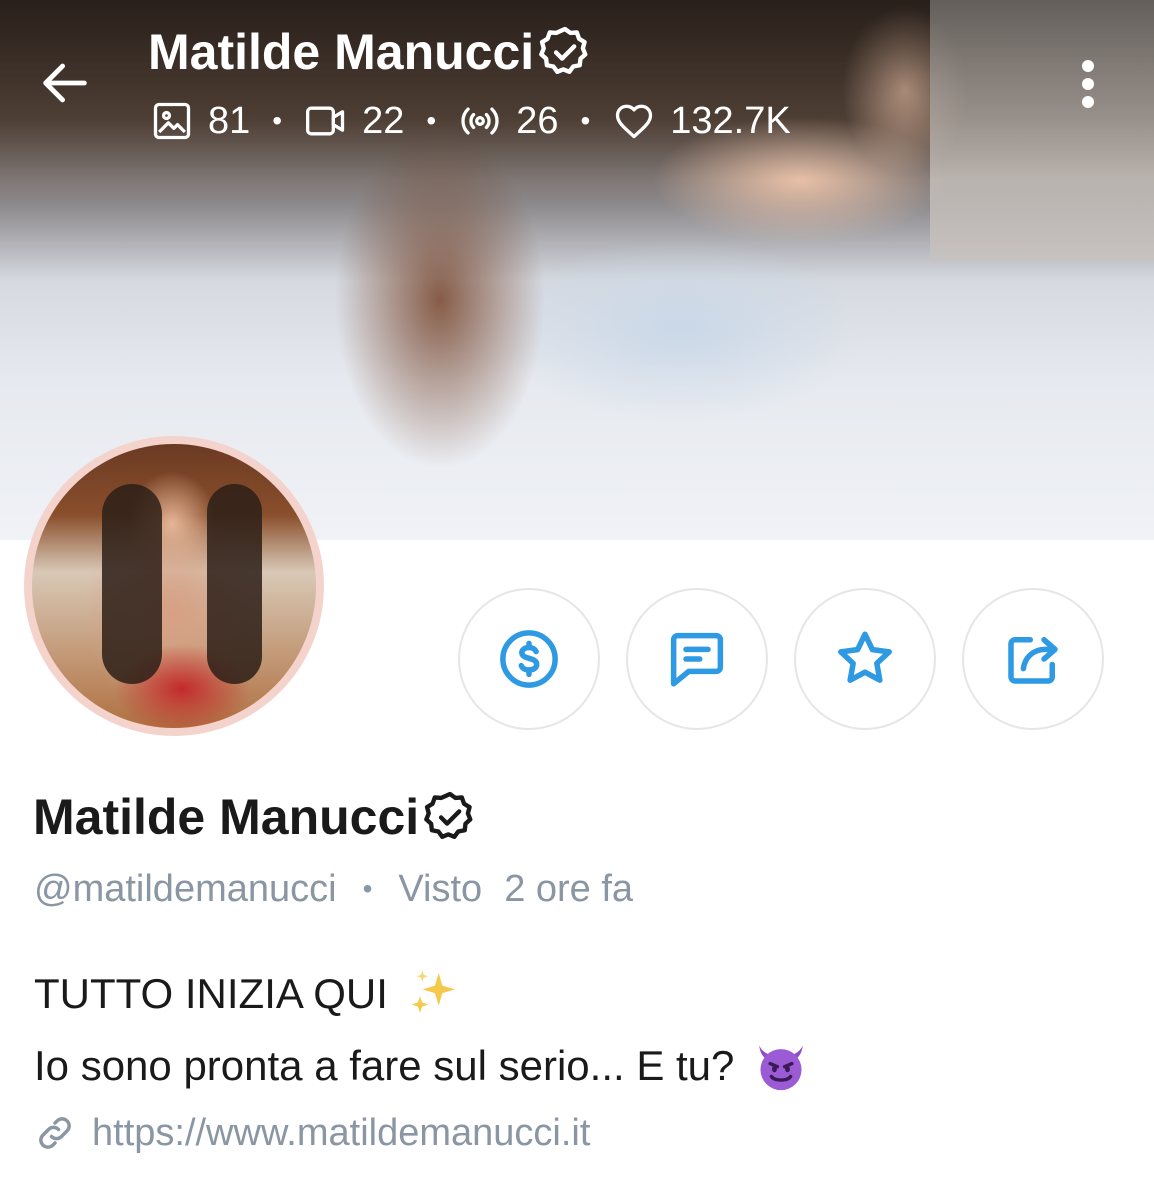 The image size is (1154, 1203). Describe the element at coordinates (354, 121) in the screenshot. I see `stat-videos: 22` at that location.